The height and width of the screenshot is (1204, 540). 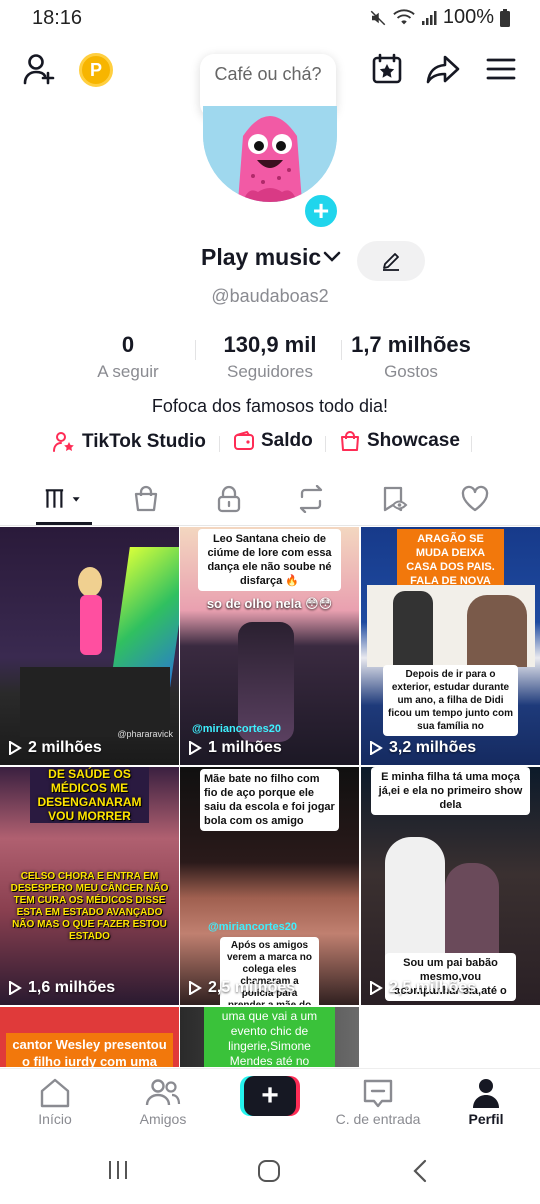 I want to click on bubble-text: Café ou chá?, so click(x=268, y=74).